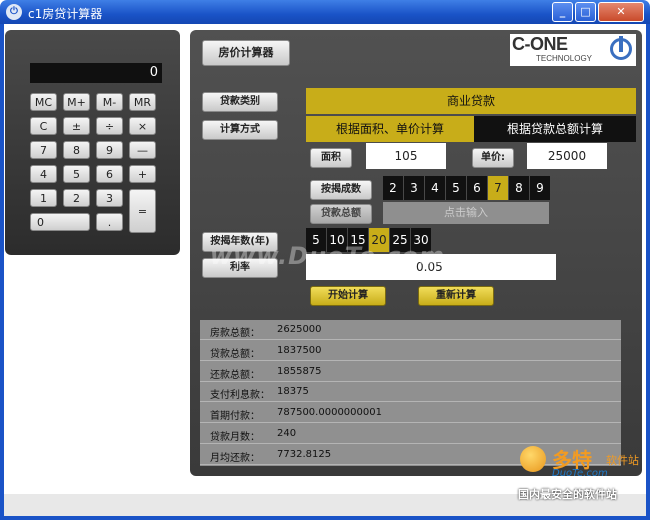 The image size is (650, 520). I want to click on calc-key: —, so click(142, 150).